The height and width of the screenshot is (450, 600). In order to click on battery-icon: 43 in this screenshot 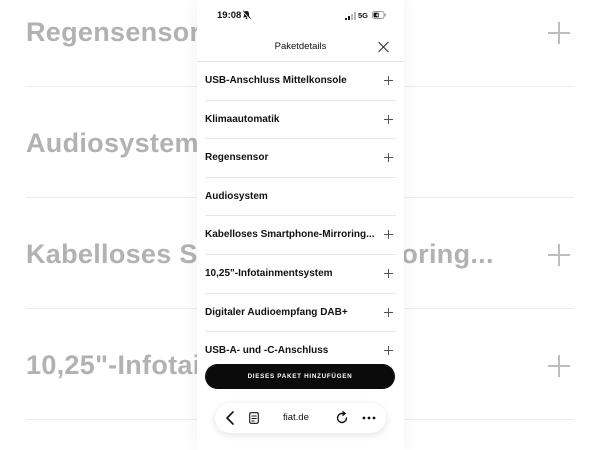, I will do `click(379, 15)`.